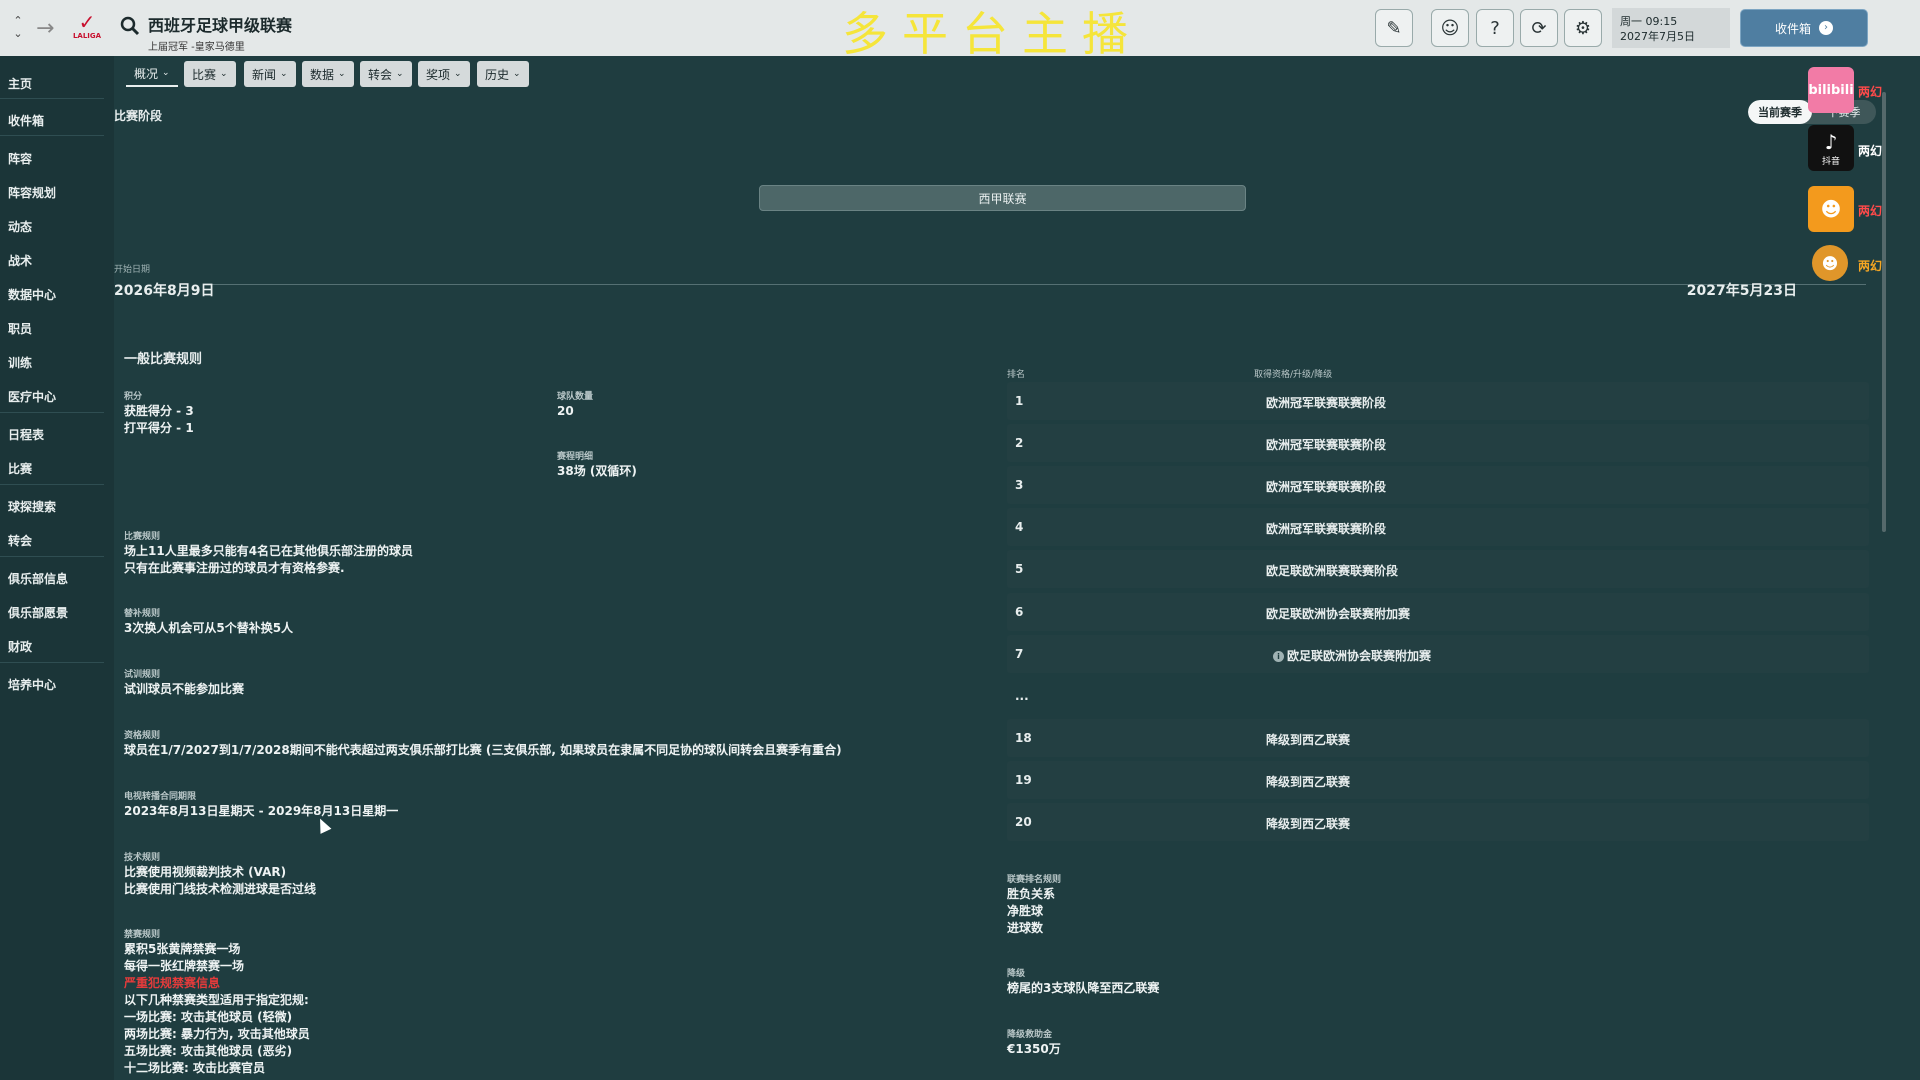 This screenshot has width=1920, height=1080. Describe the element at coordinates (1438, 485) in the screenshot. I see `table-row: 3 欧洲冠军联赛联赛阶段` at that location.